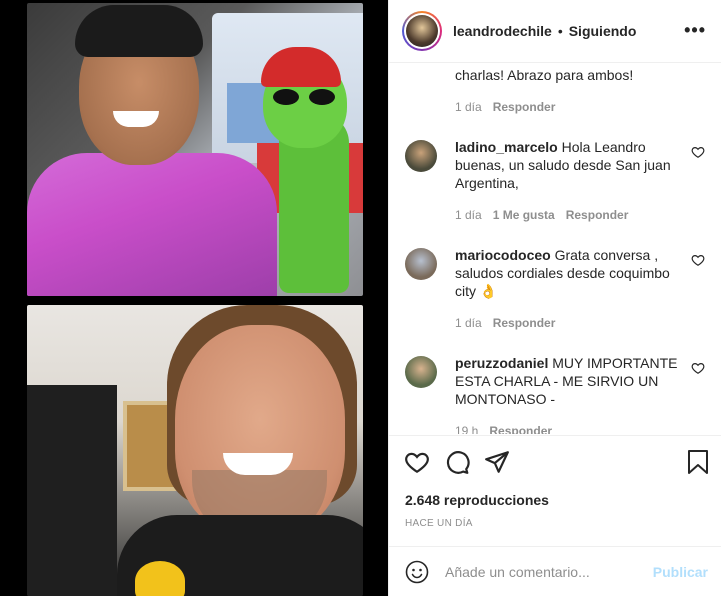 The height and width of the screenshot is (596, 721). What do you see at coordinates (545, 571) in the screenshot?
I see `comment-input` at bounding box center [545, 571].